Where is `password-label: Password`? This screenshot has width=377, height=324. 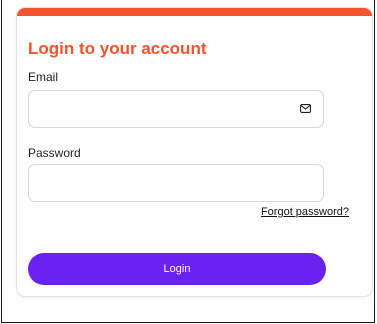 password-label: Password is located at coordinates (54, 153).